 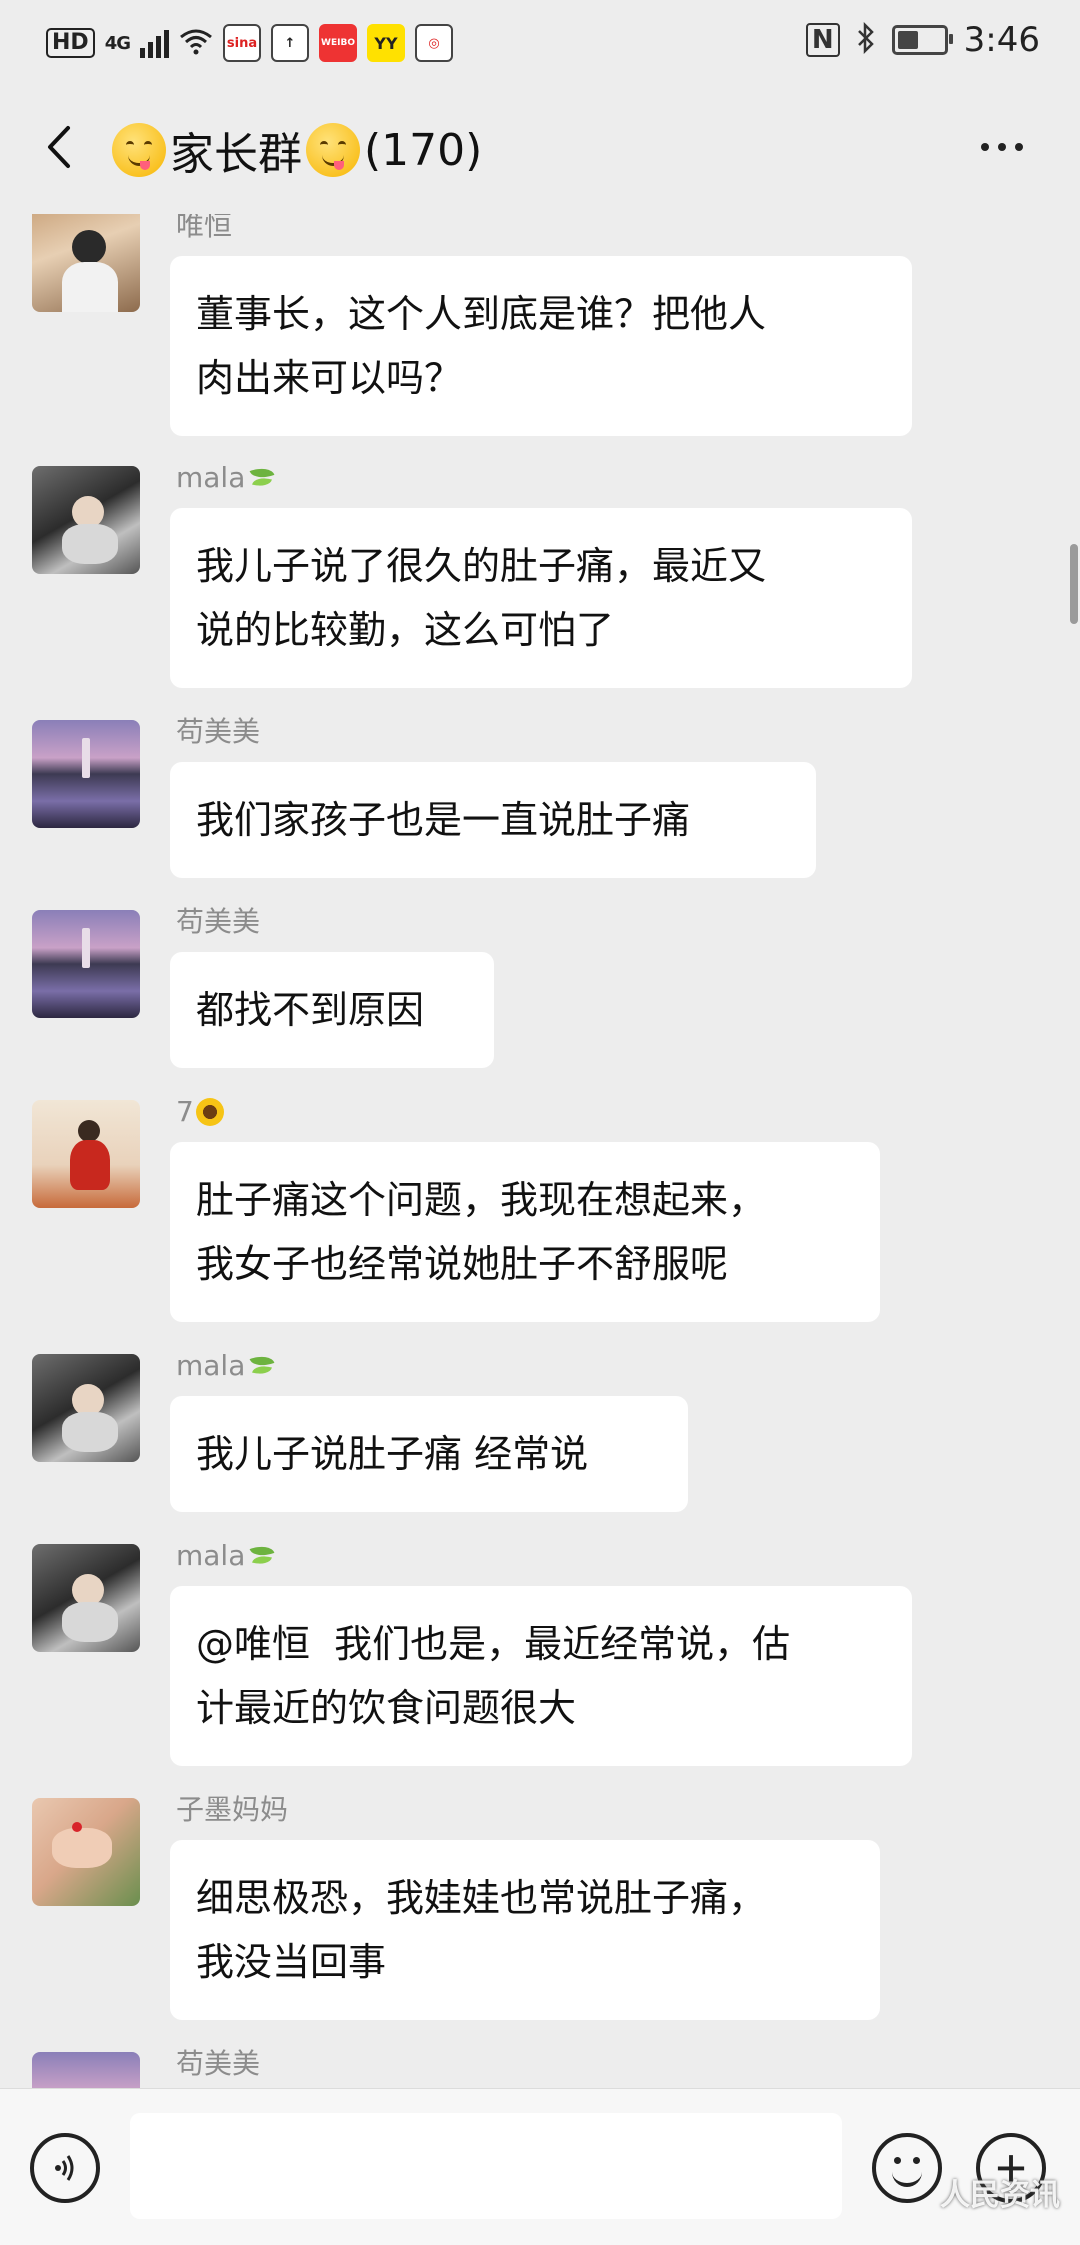 I want to click on status-bar: HD 4G sina ↑ WEIBO YY ◎ N 3:46, so click(x=540, y=42).